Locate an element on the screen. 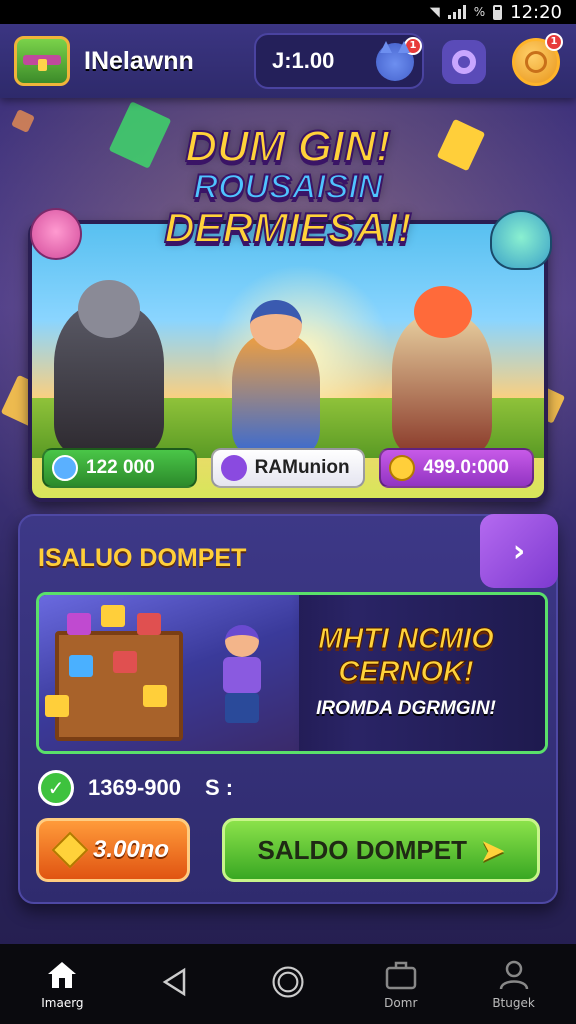 The image size is (576, 1024). promo-line2: CERNOK! is located at coordinates (406, 672).